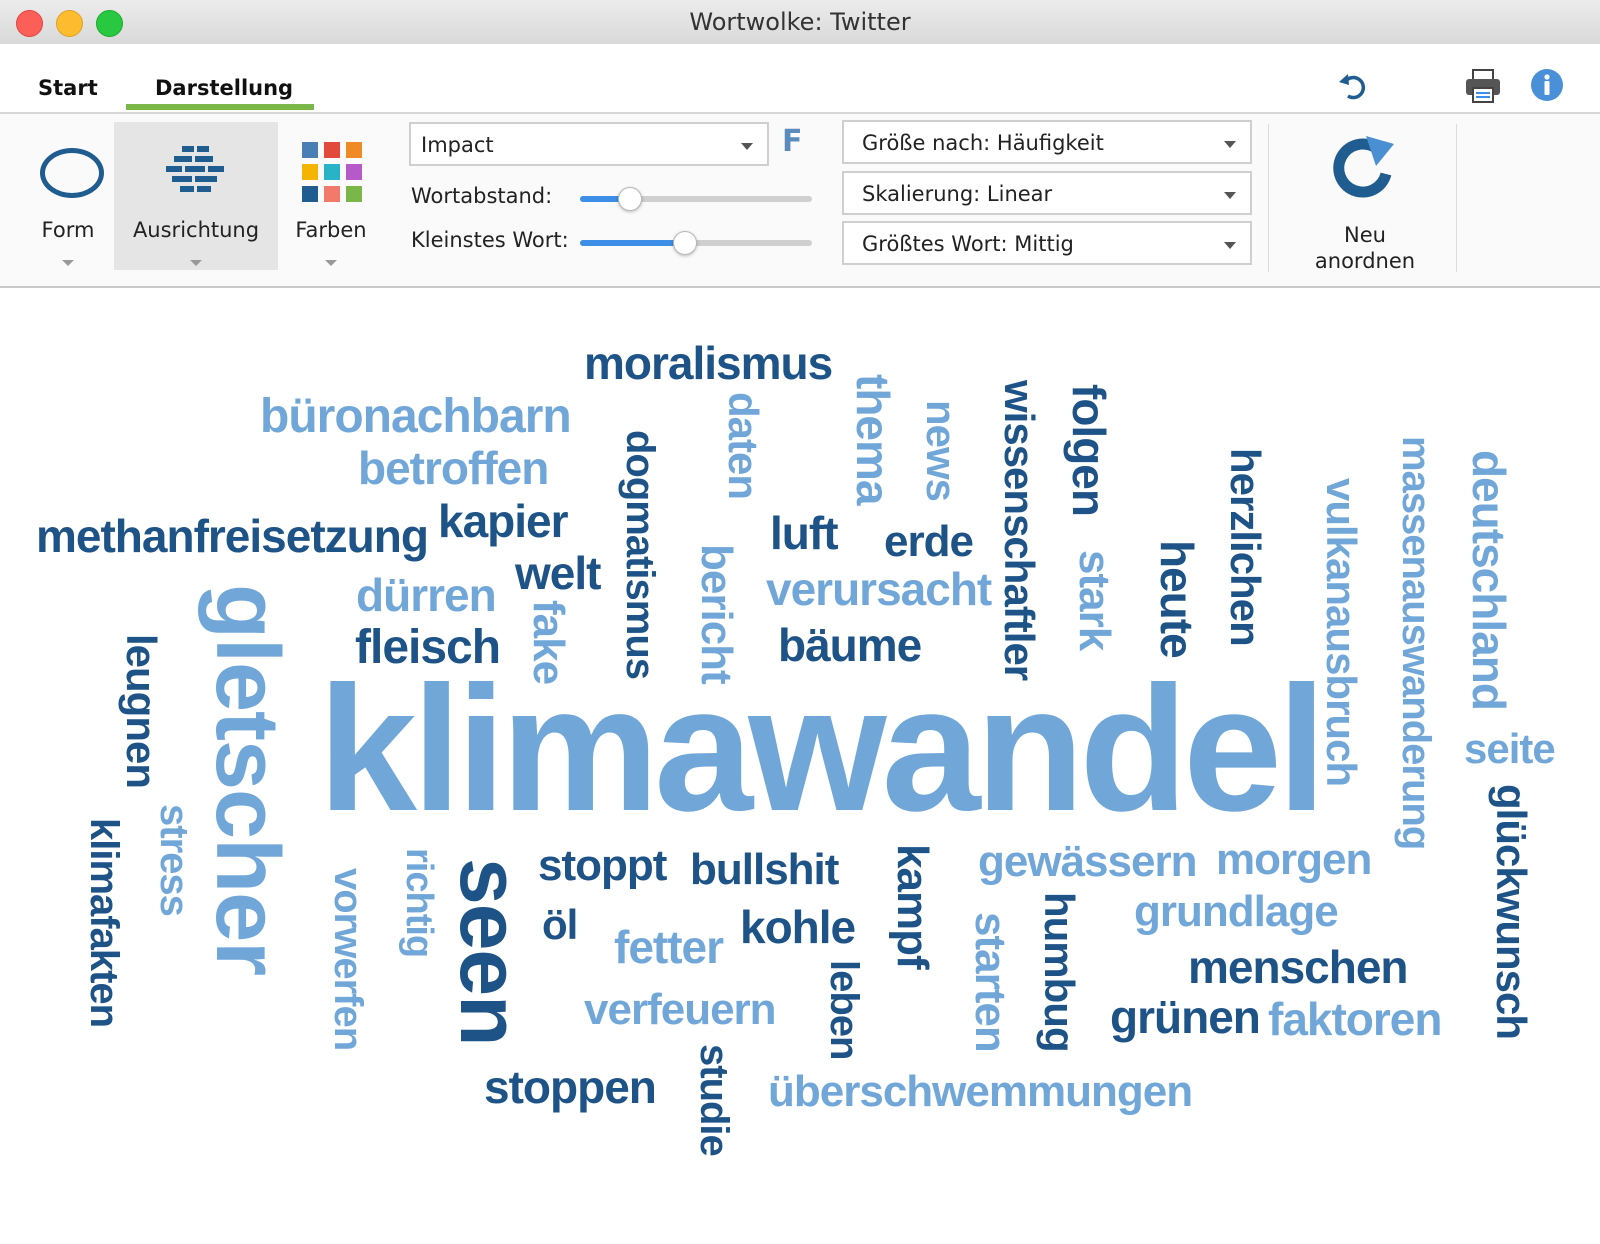 The width and height of the screenshot is (1600, 1244). What do you see at coordinates (873, 439) in the screenshot?
I see `word-thema: thema` at bounding box center [873, 439].